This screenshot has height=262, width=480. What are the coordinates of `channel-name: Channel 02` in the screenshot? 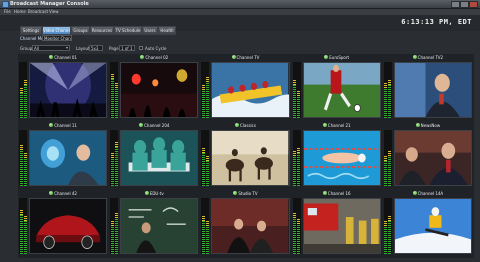 It's located at (157, 57).